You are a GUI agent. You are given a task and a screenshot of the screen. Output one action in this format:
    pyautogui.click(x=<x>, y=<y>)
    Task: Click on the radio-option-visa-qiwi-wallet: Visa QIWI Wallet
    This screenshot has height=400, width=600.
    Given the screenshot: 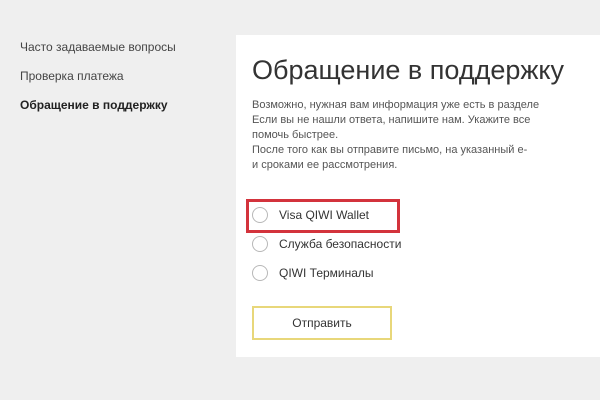 What is the action you would take?
    pyautogui.click(x=359, y=216)
    